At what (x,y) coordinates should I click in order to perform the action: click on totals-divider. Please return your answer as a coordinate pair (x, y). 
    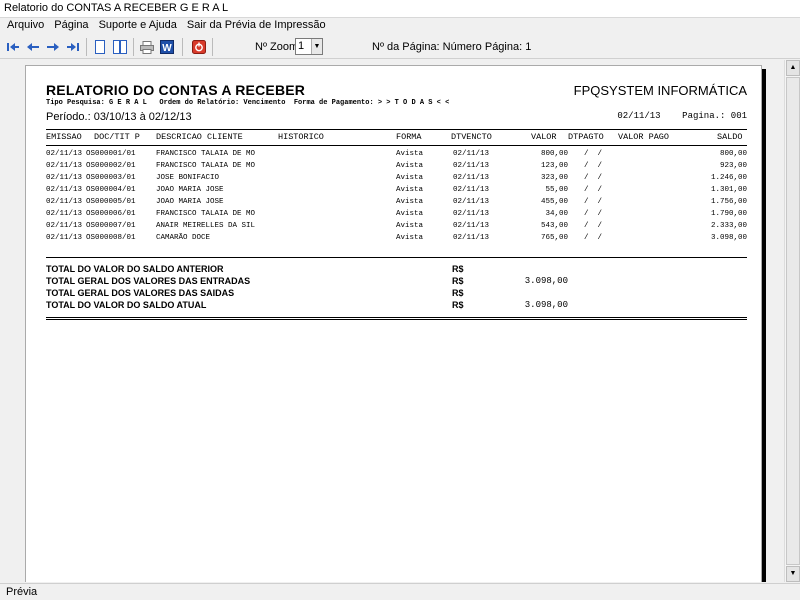
    Looking at the image, I should click on (396, 318).